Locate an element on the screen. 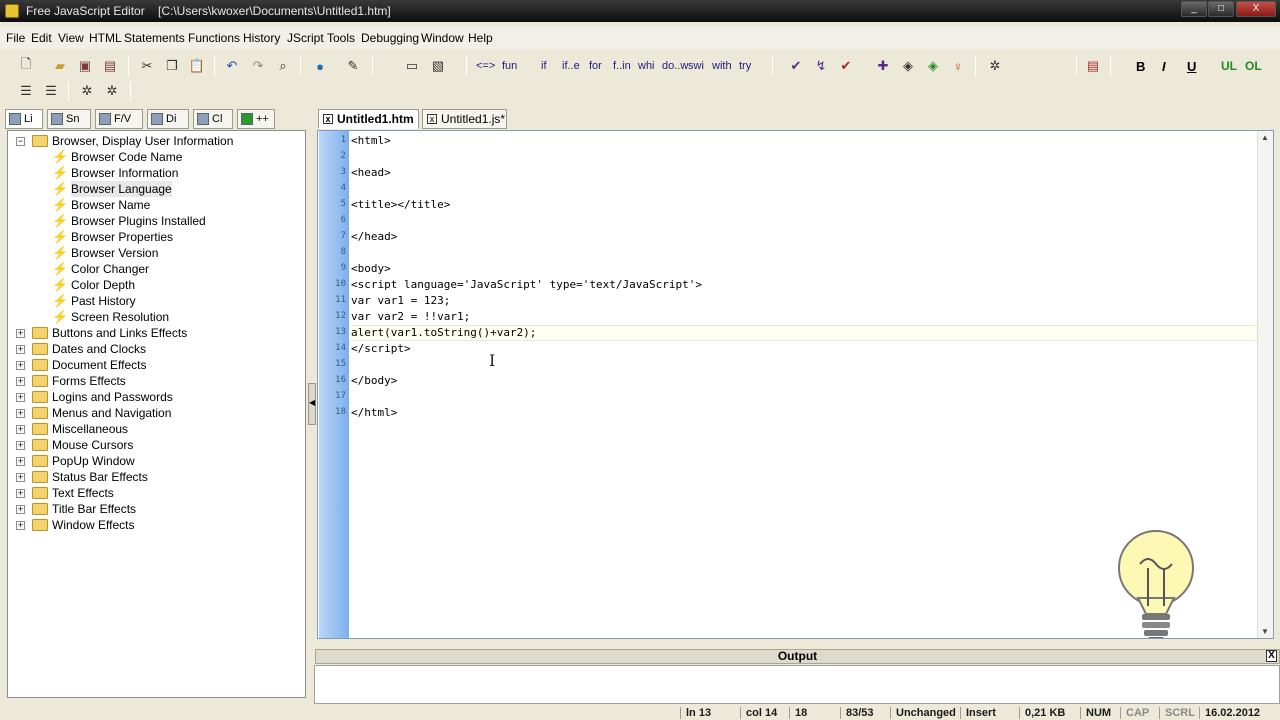 This screenshot has width=1280, height=720. tab-functions-vars: F/V is located at coordinates (119, 119).